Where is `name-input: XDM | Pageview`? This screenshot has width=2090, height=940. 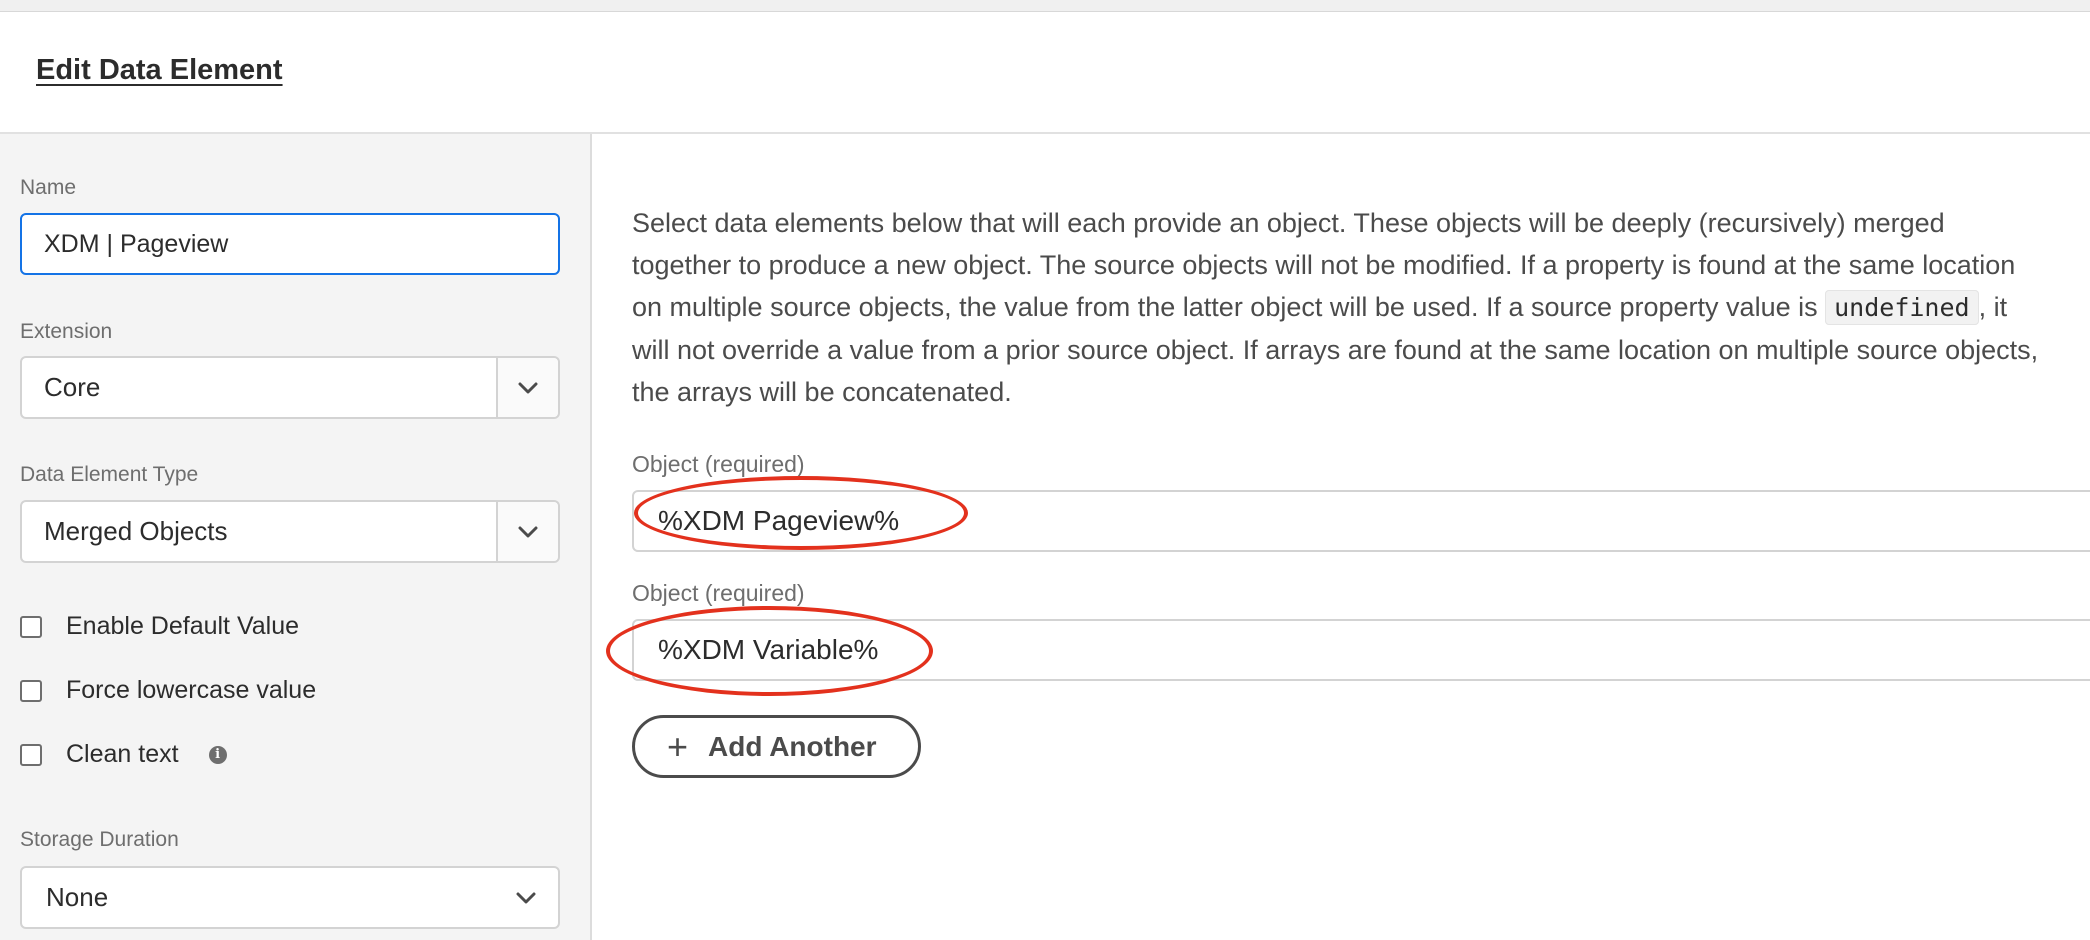
name-input: XDM | Pageview is located at coordinates (290, 244).